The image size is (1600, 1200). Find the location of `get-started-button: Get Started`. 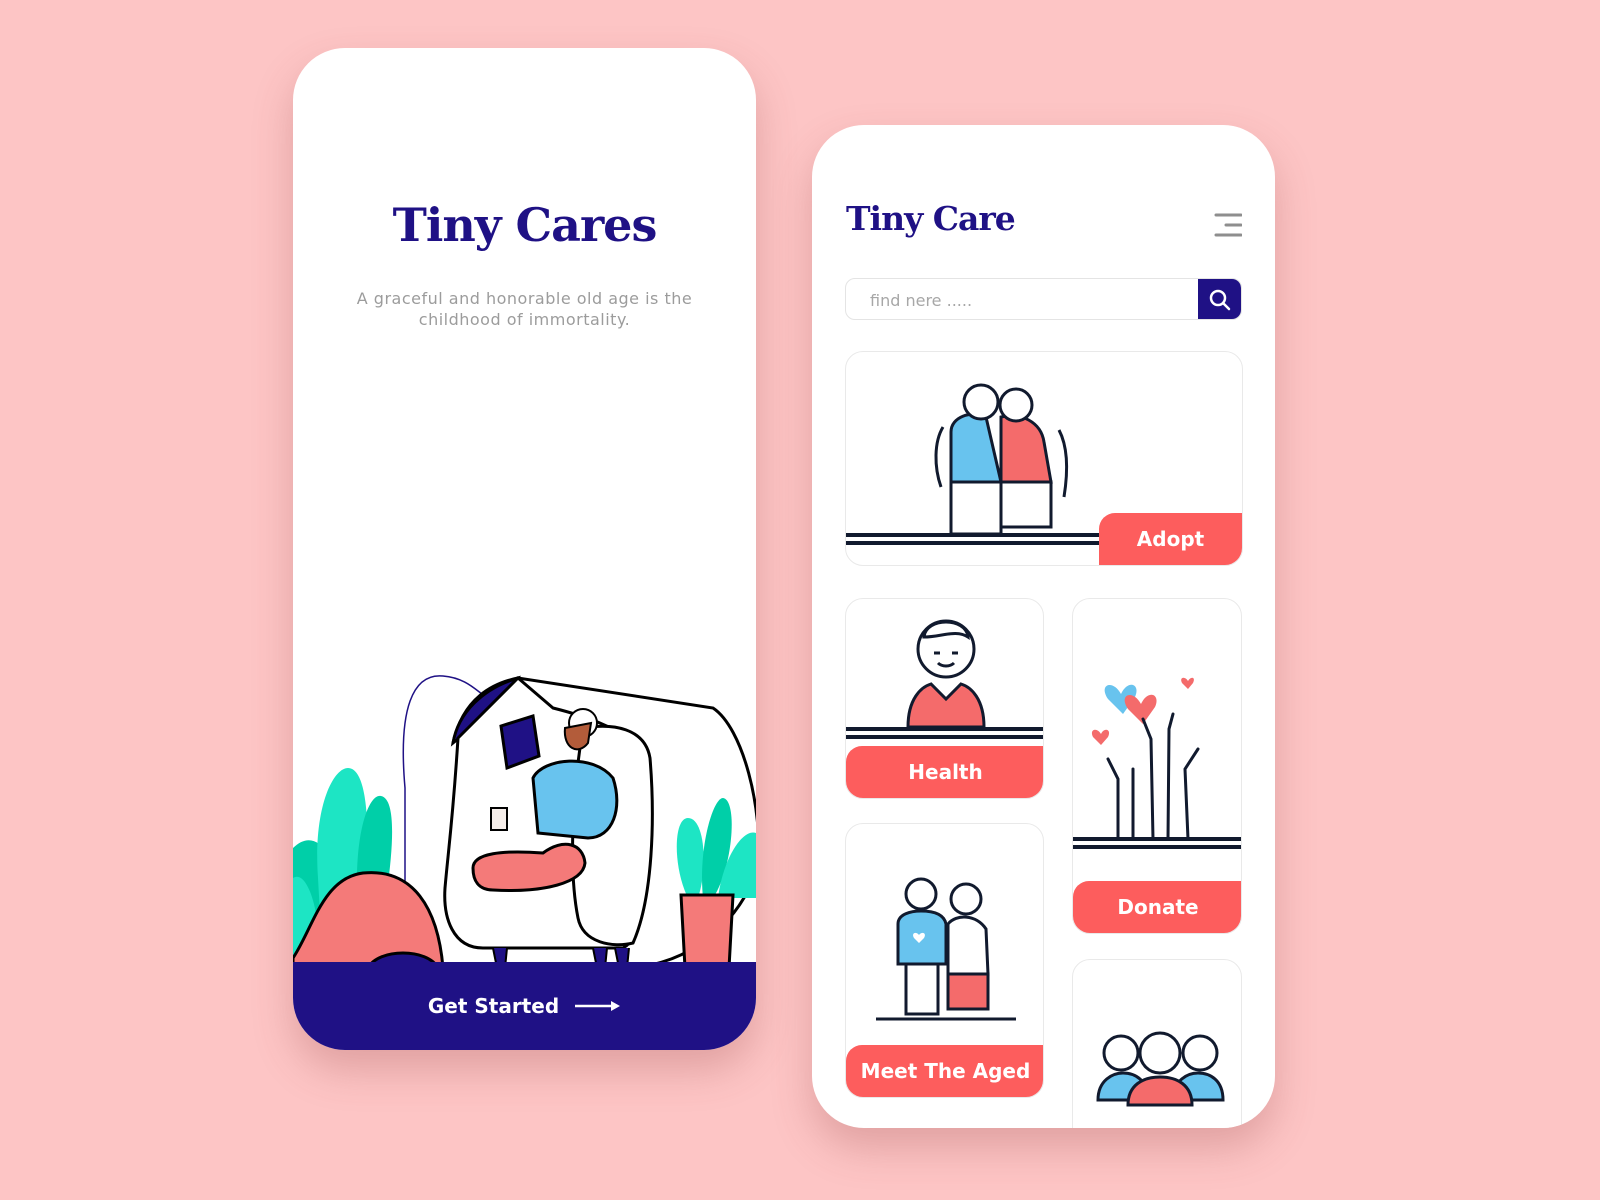

get-started-button: Get Started is located at coordinates (524, 1006).